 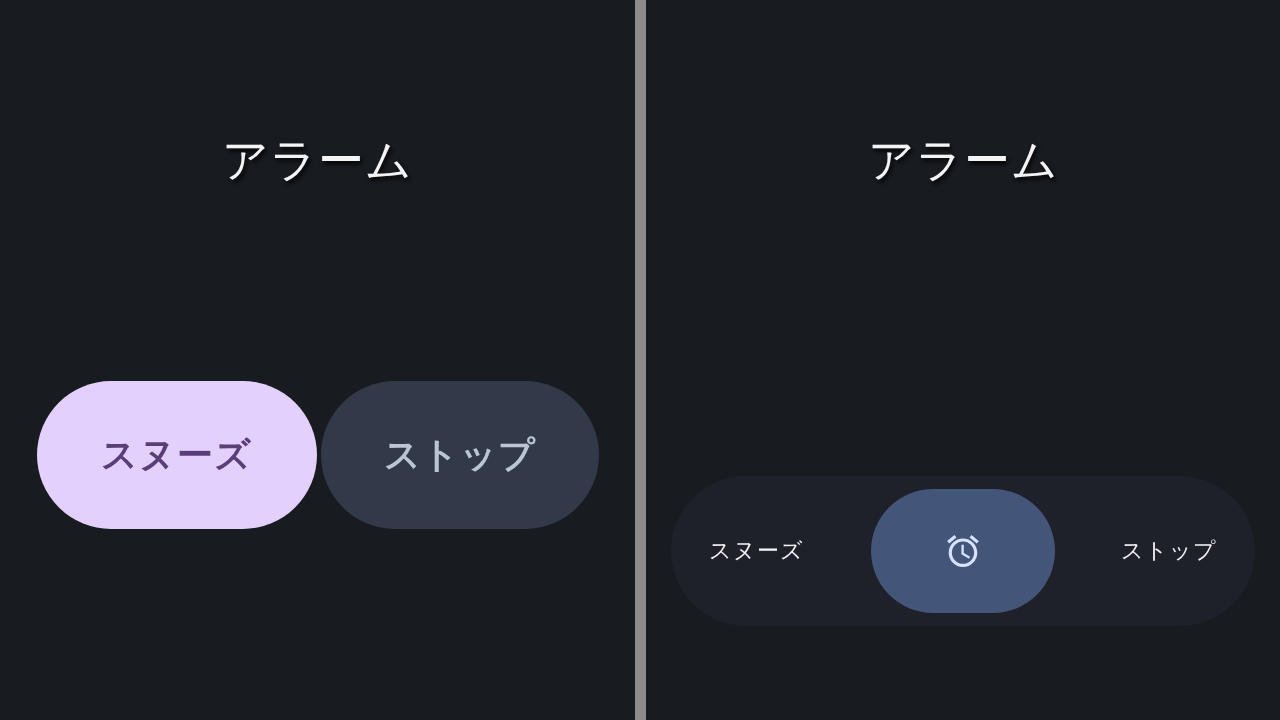 What do you see at coordinates (459, 455) in the screenshot?
I see `stop-button: ストップ` at bounding box center [459, 455].